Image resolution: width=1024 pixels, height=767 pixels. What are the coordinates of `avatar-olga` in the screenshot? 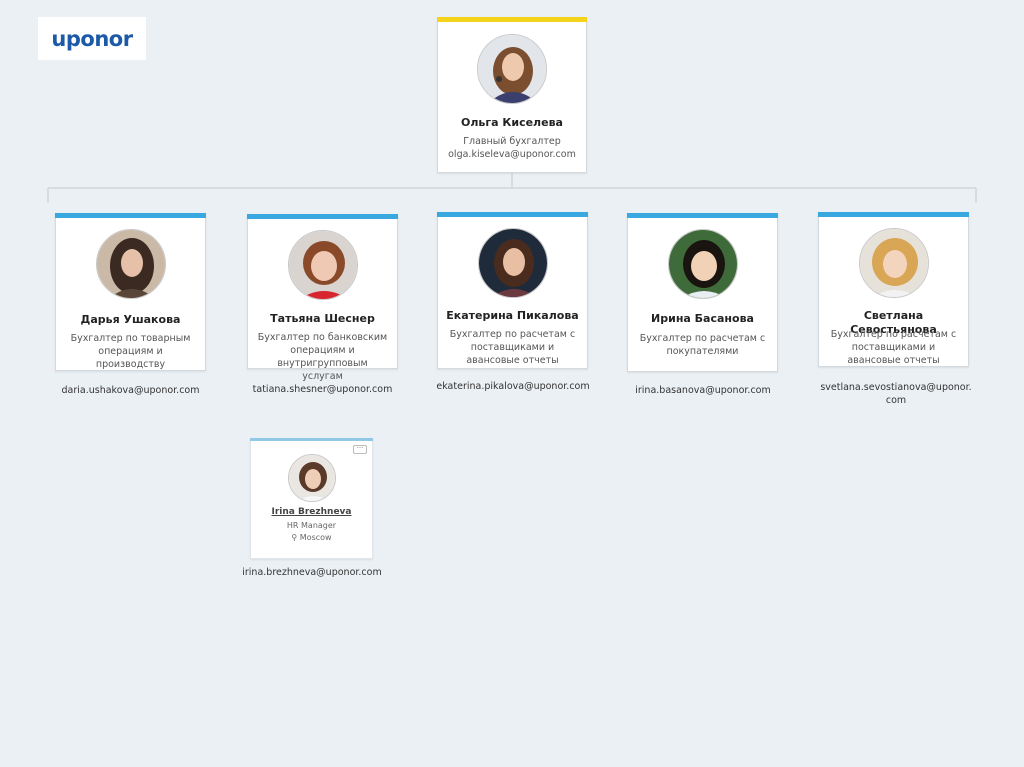 It's located at (512, 69).